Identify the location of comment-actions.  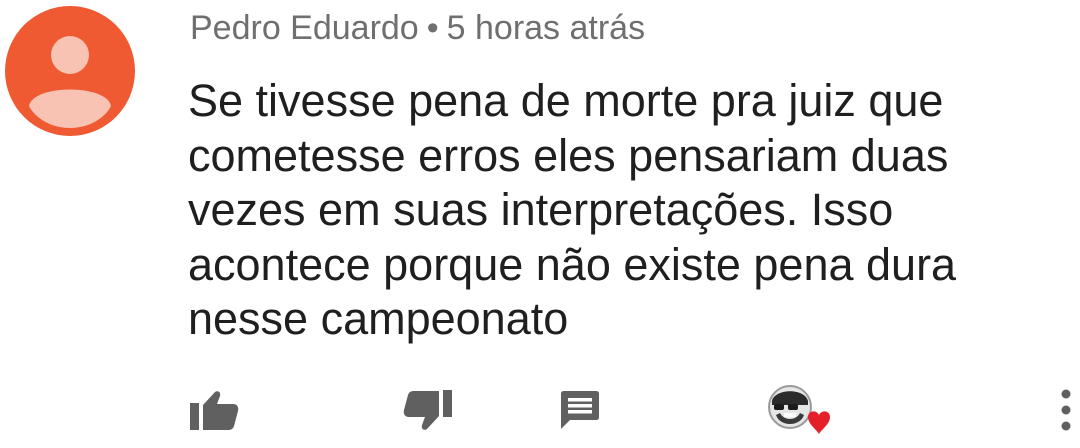
(540, 410).